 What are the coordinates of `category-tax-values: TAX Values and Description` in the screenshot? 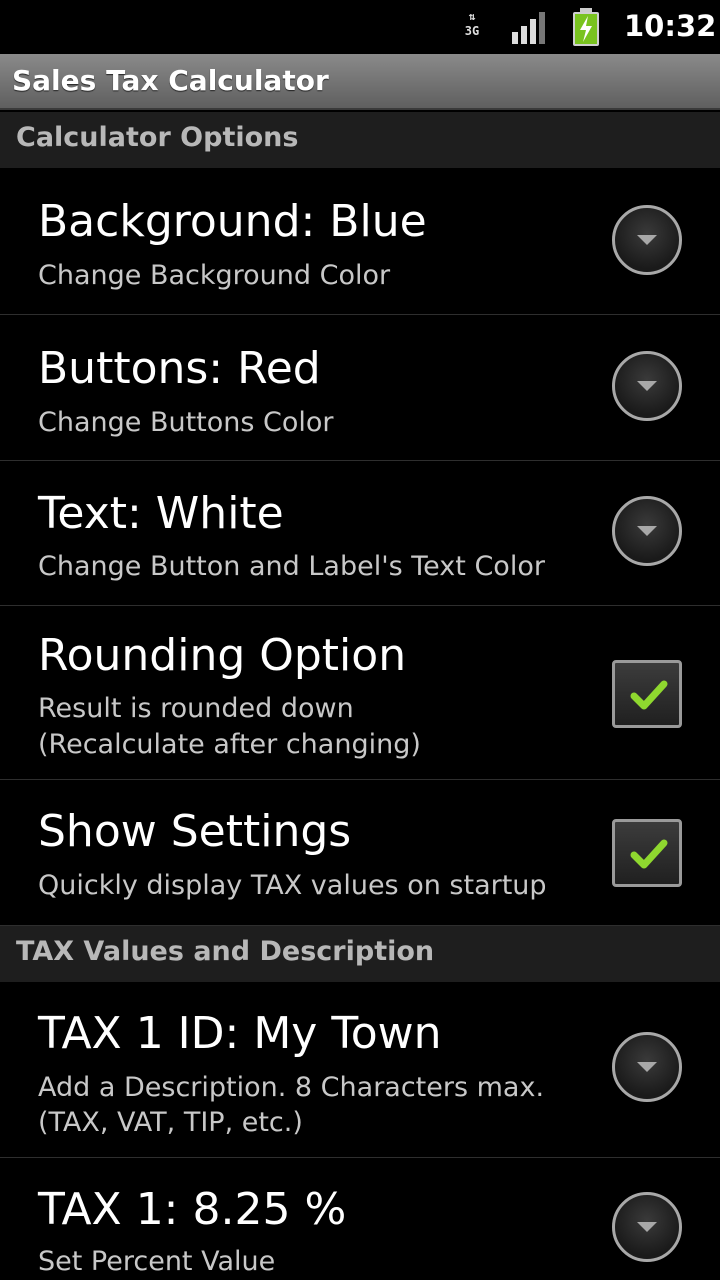 It's located at (360, 954).